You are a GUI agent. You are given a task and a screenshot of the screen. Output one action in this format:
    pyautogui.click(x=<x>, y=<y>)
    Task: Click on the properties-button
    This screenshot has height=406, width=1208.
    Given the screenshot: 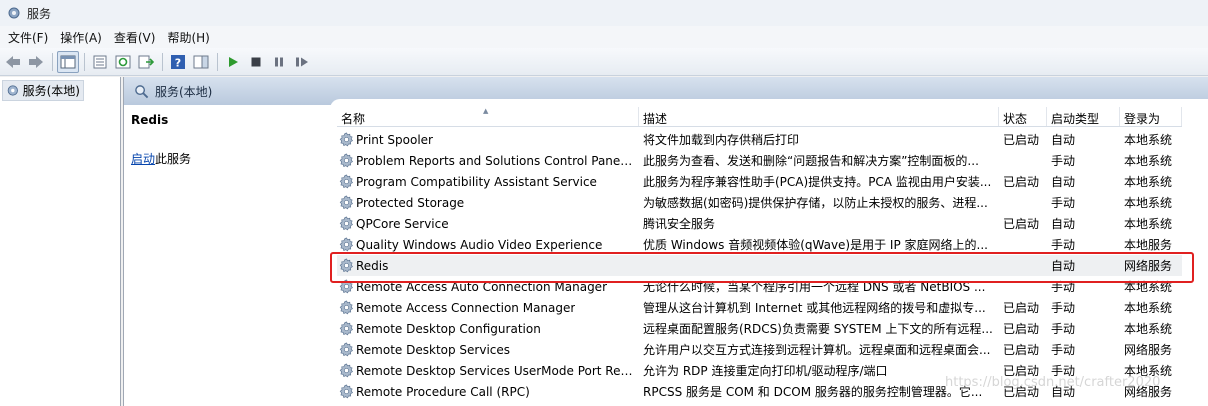 What is the action you would take?
    pyautogui.click(x=100, y=62)
    